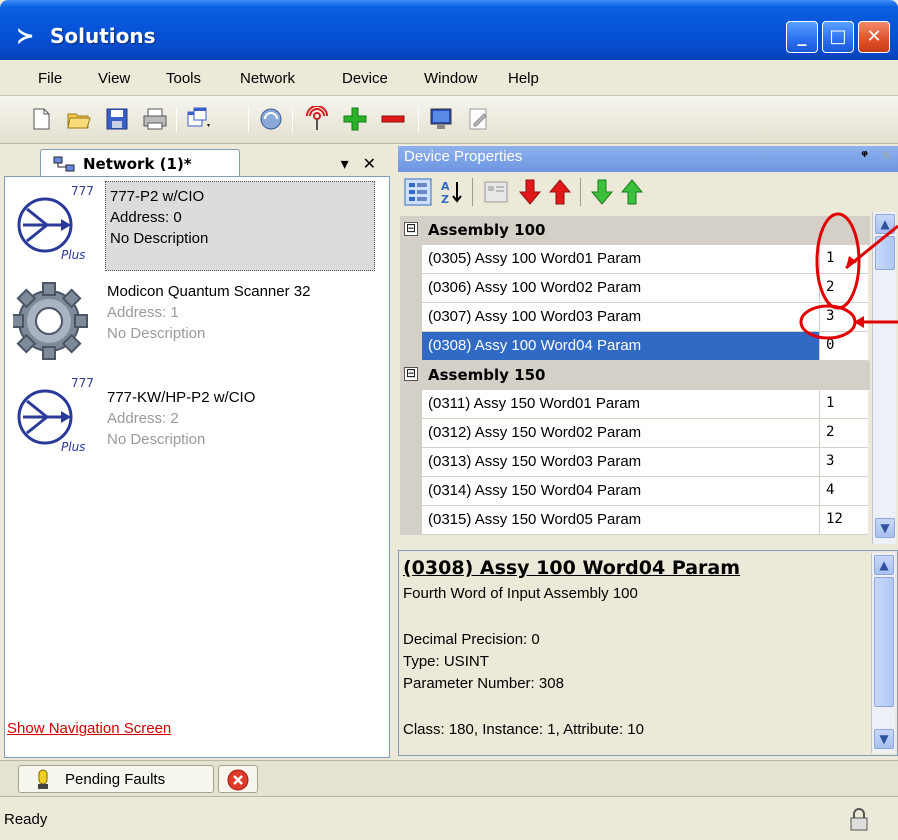  I want to click on upload-red-icon, so click(560, 192).